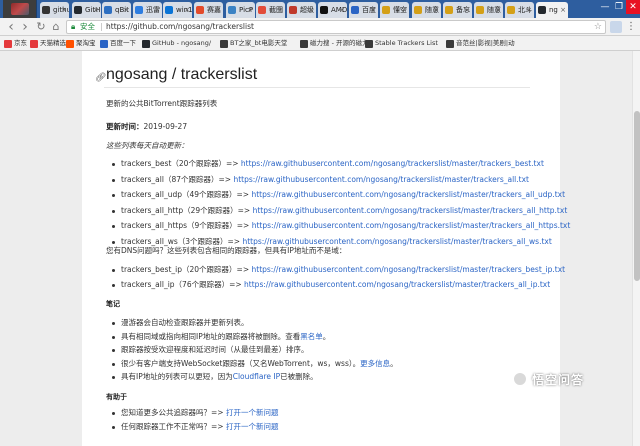 The image size is (640, 446). What do you see at coordinates (301, 10) in the screenshot?
I see `browser-tab: 超级 ×` at bounding box center [301, 10].